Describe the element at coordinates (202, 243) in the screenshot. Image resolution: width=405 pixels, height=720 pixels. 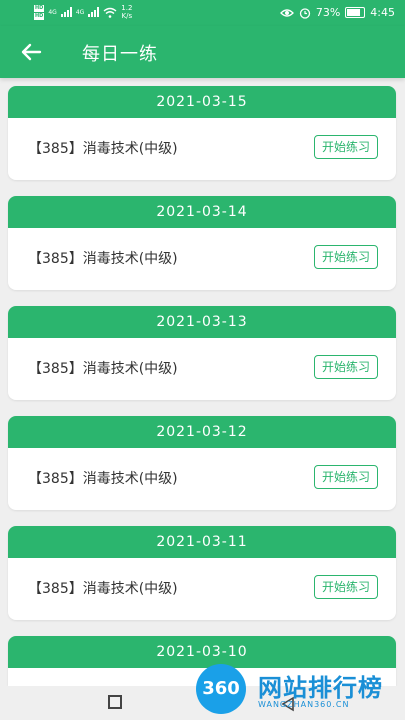
I see `practice-card: 2021-03-14 【385】消毒技术(中级) 开始练习` at that location.